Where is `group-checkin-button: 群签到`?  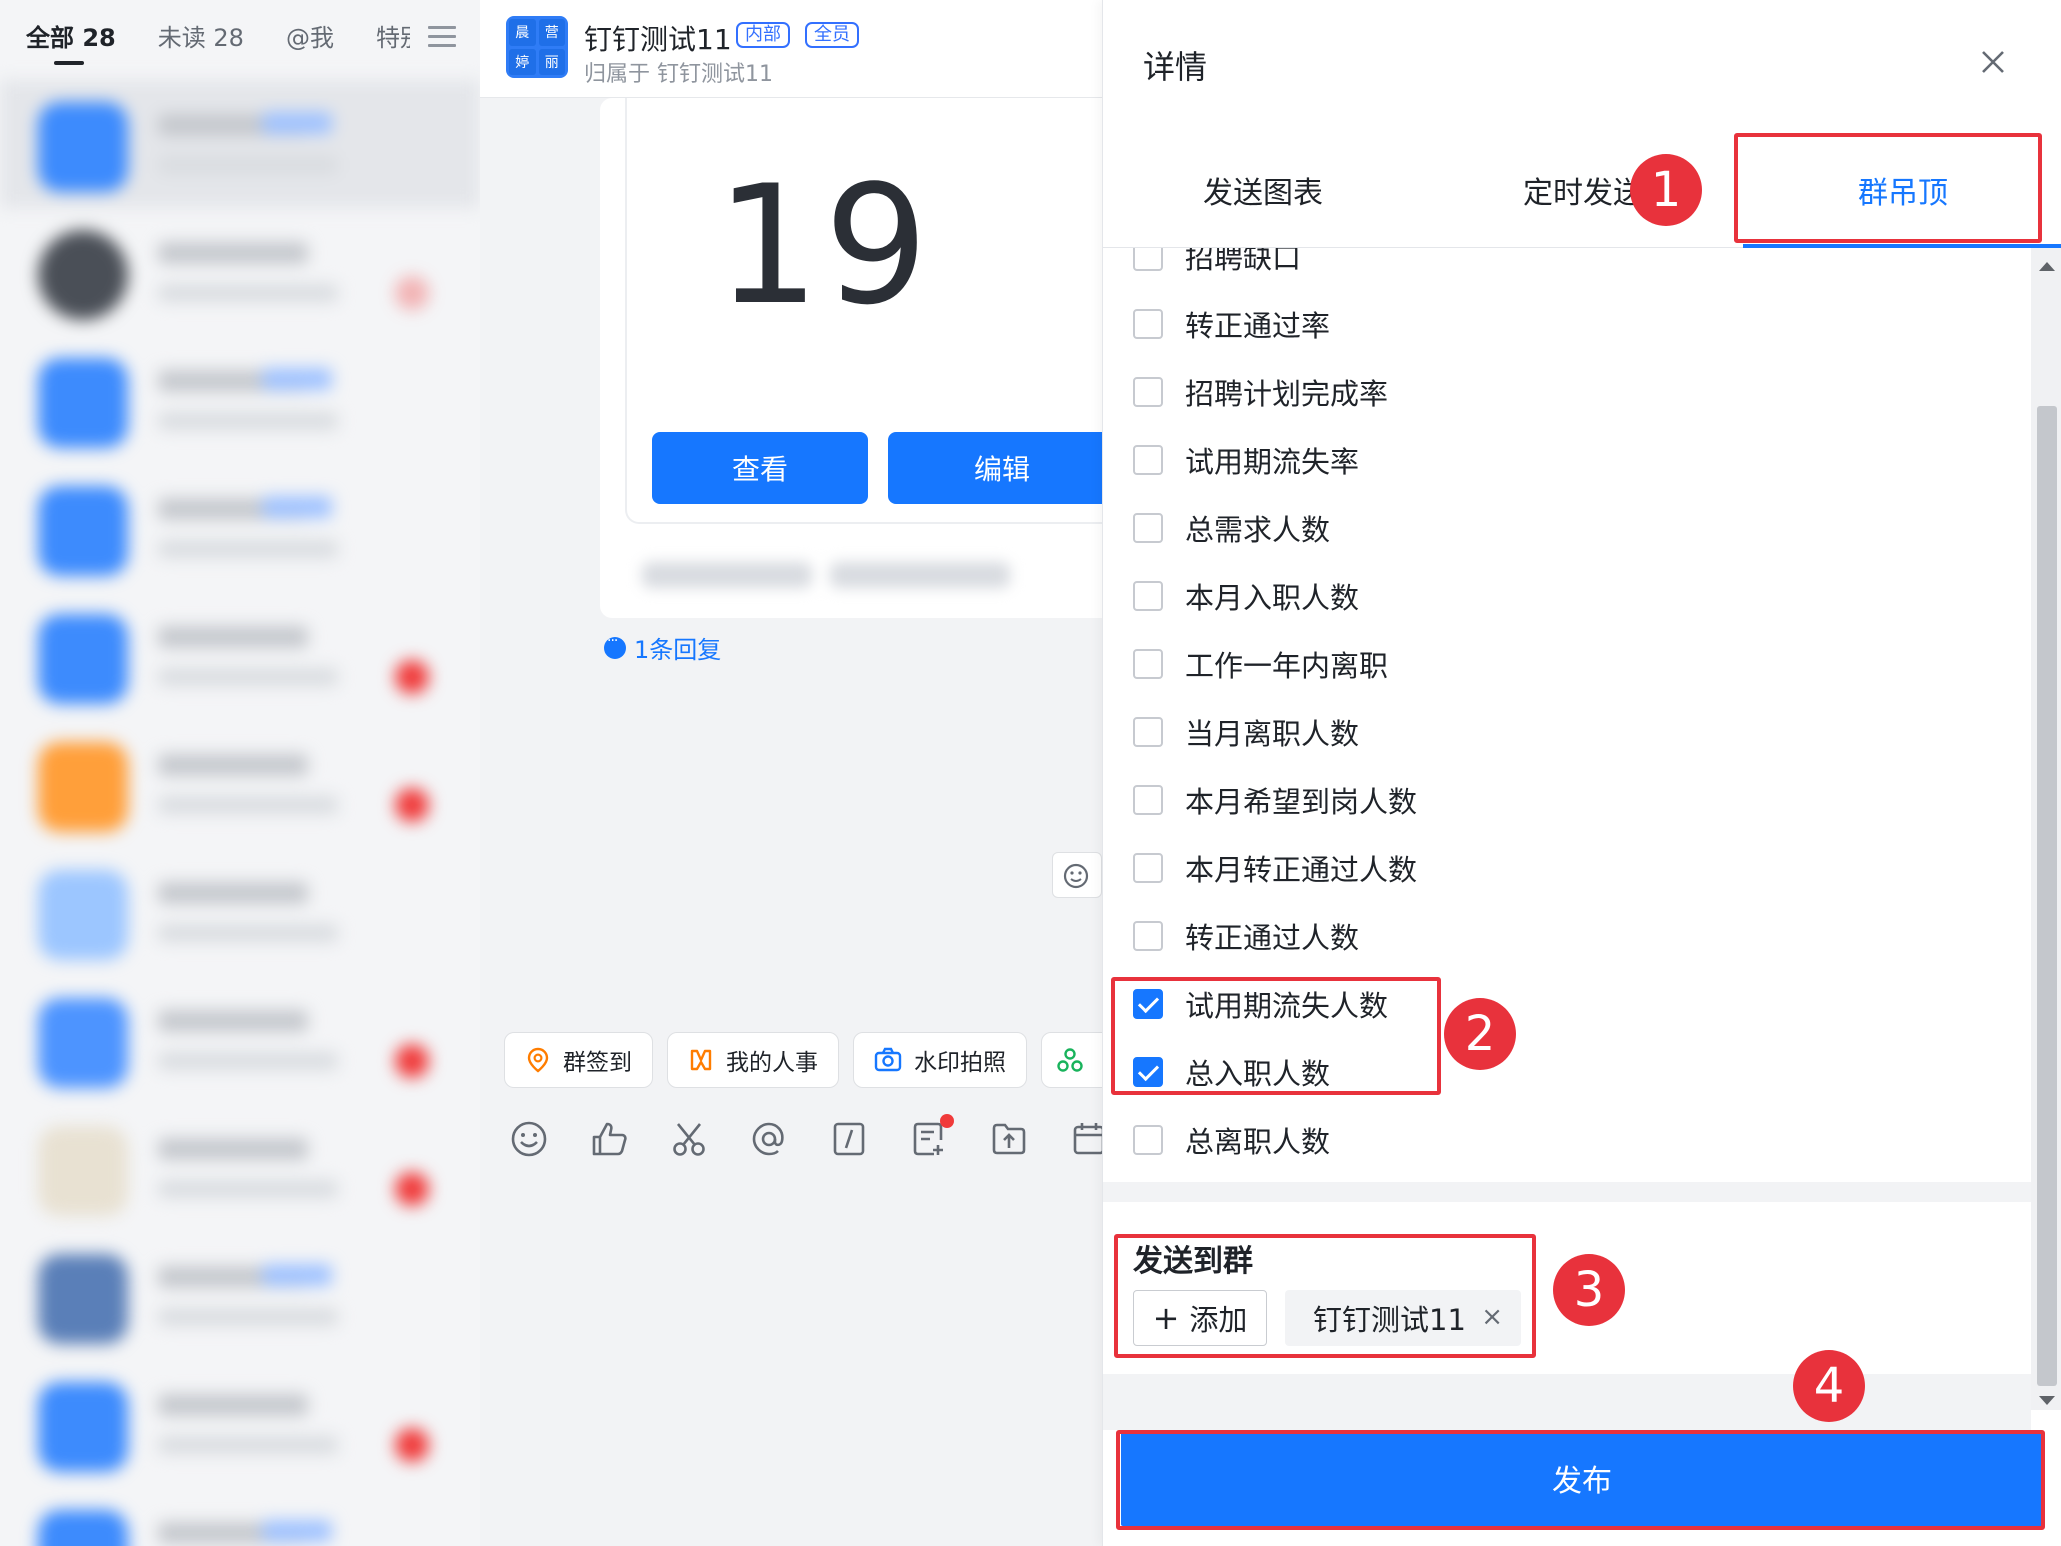
group-checkin-button: 群签到 is located at coordinates (578, 1060).